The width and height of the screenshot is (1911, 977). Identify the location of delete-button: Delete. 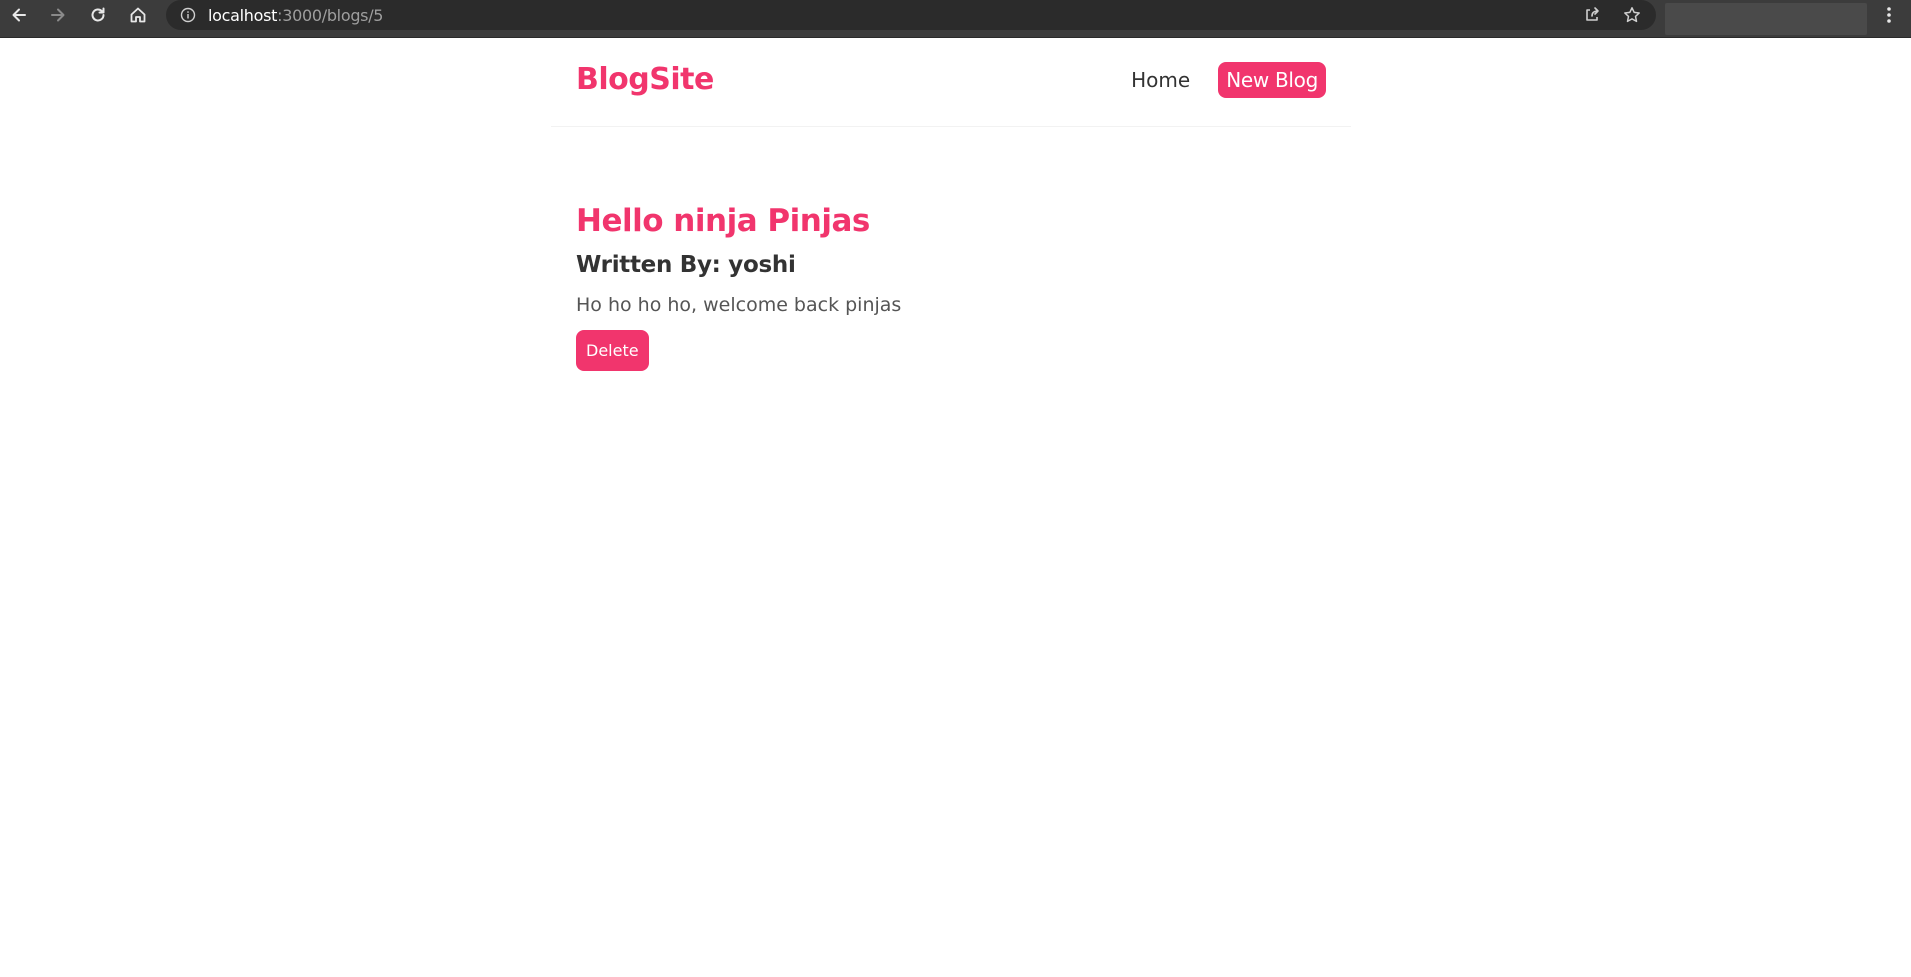
(612, 350).